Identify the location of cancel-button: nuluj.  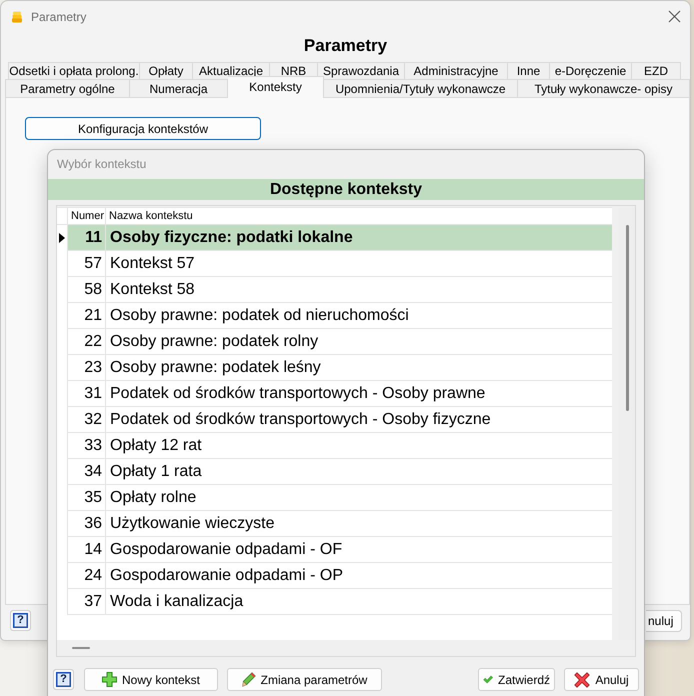
(664, 621).